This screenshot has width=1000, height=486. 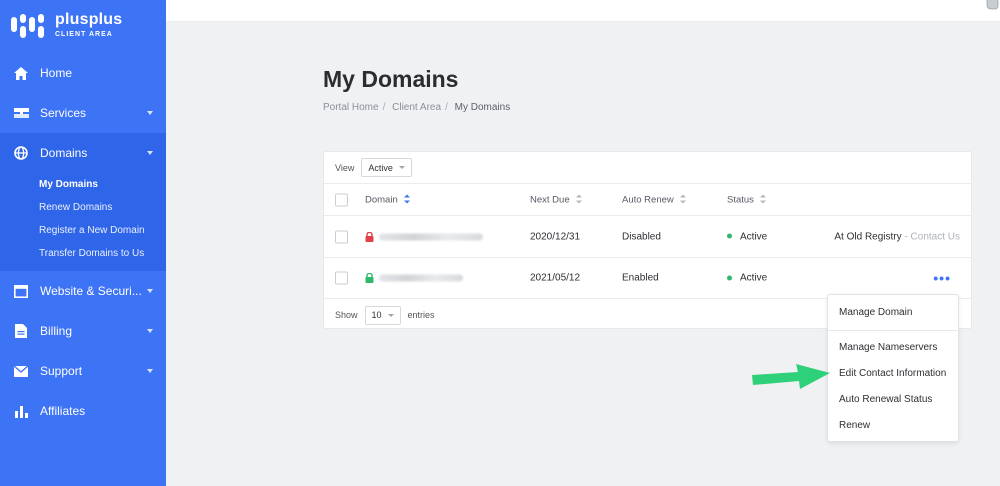 I want to click on server-icon, so click(x=21, y=113).